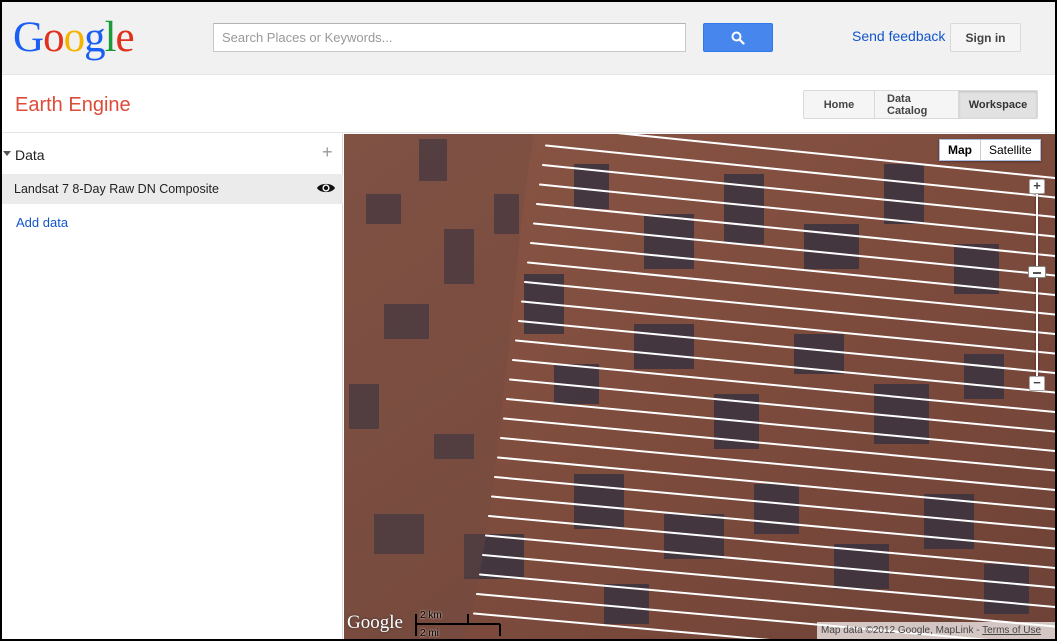  What do you see at coordinates (1037, 383) in the screenshot?
I see `zoom-out-button: −` at bounding box center [1037, 383].